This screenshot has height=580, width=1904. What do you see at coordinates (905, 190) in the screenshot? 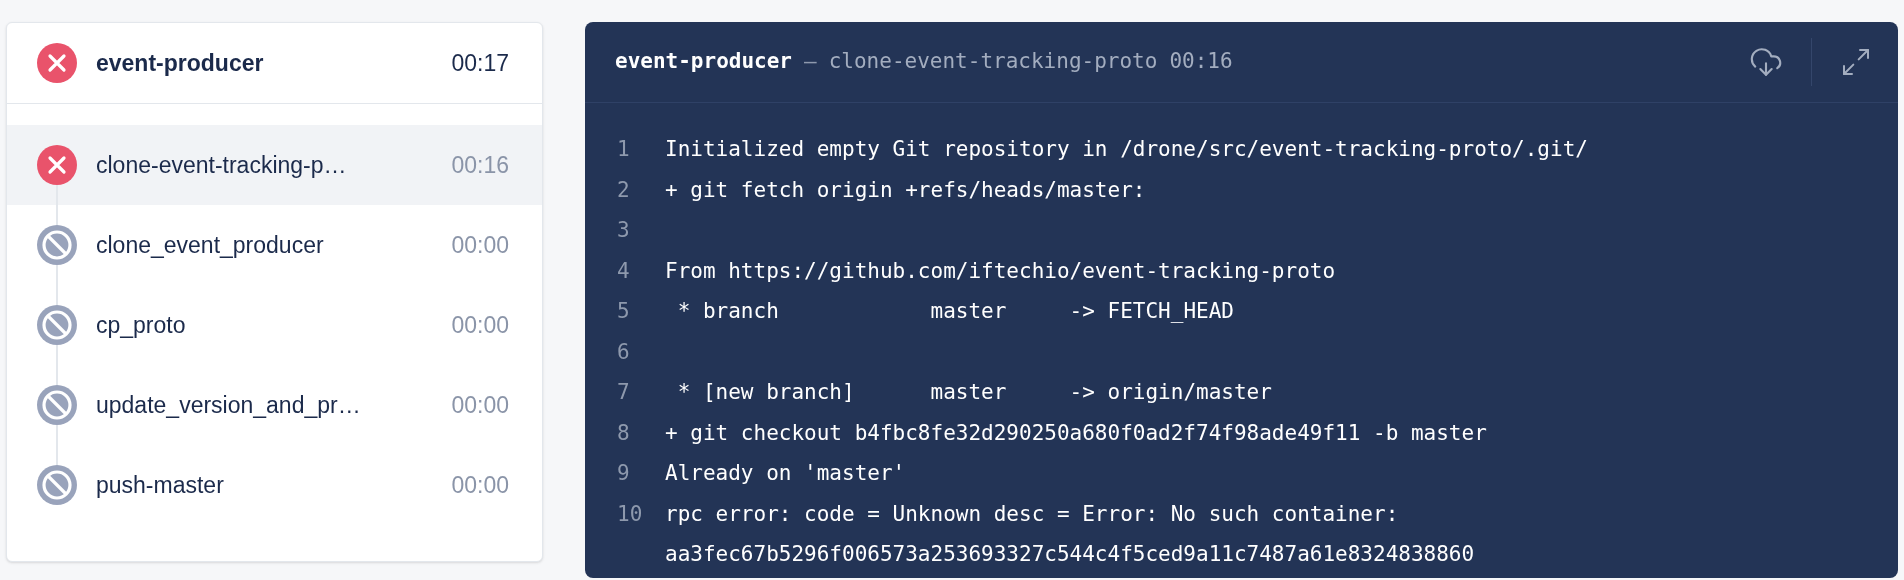
I see `log-line: + git fetch origin +refs/heads/master:` at bounding box center [905, 190].